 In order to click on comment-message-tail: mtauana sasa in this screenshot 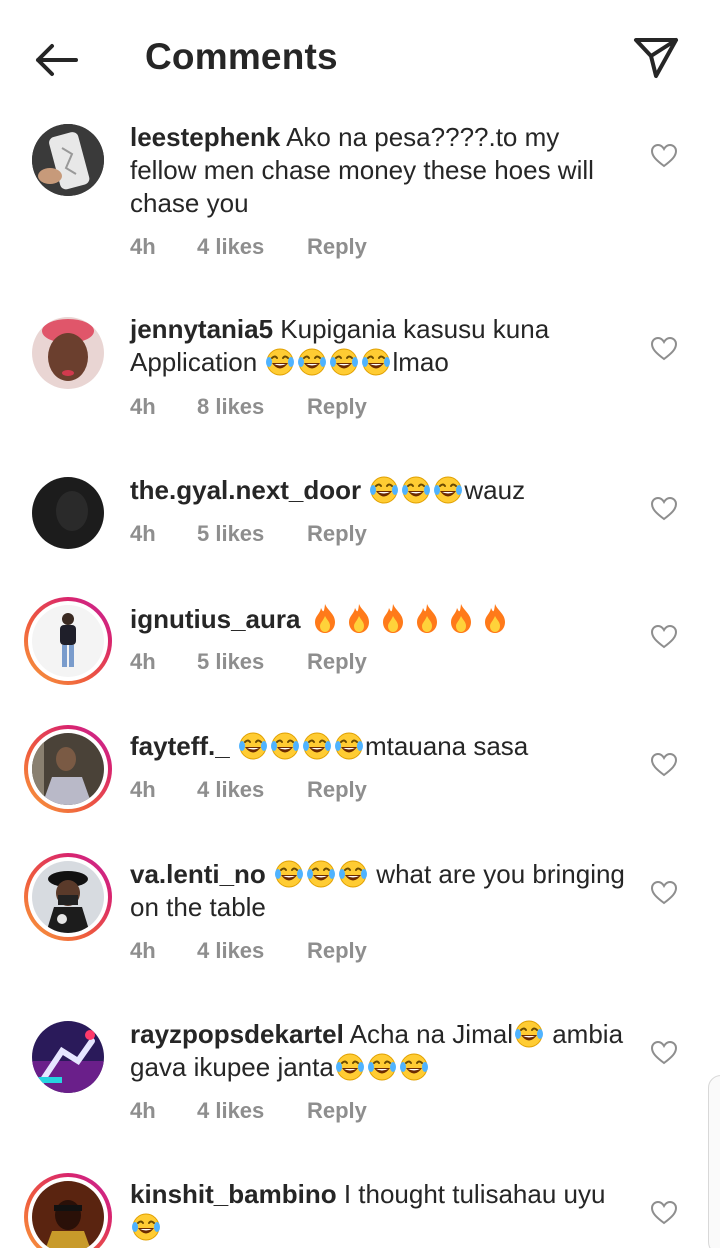, I will do `click(446, 746)`.